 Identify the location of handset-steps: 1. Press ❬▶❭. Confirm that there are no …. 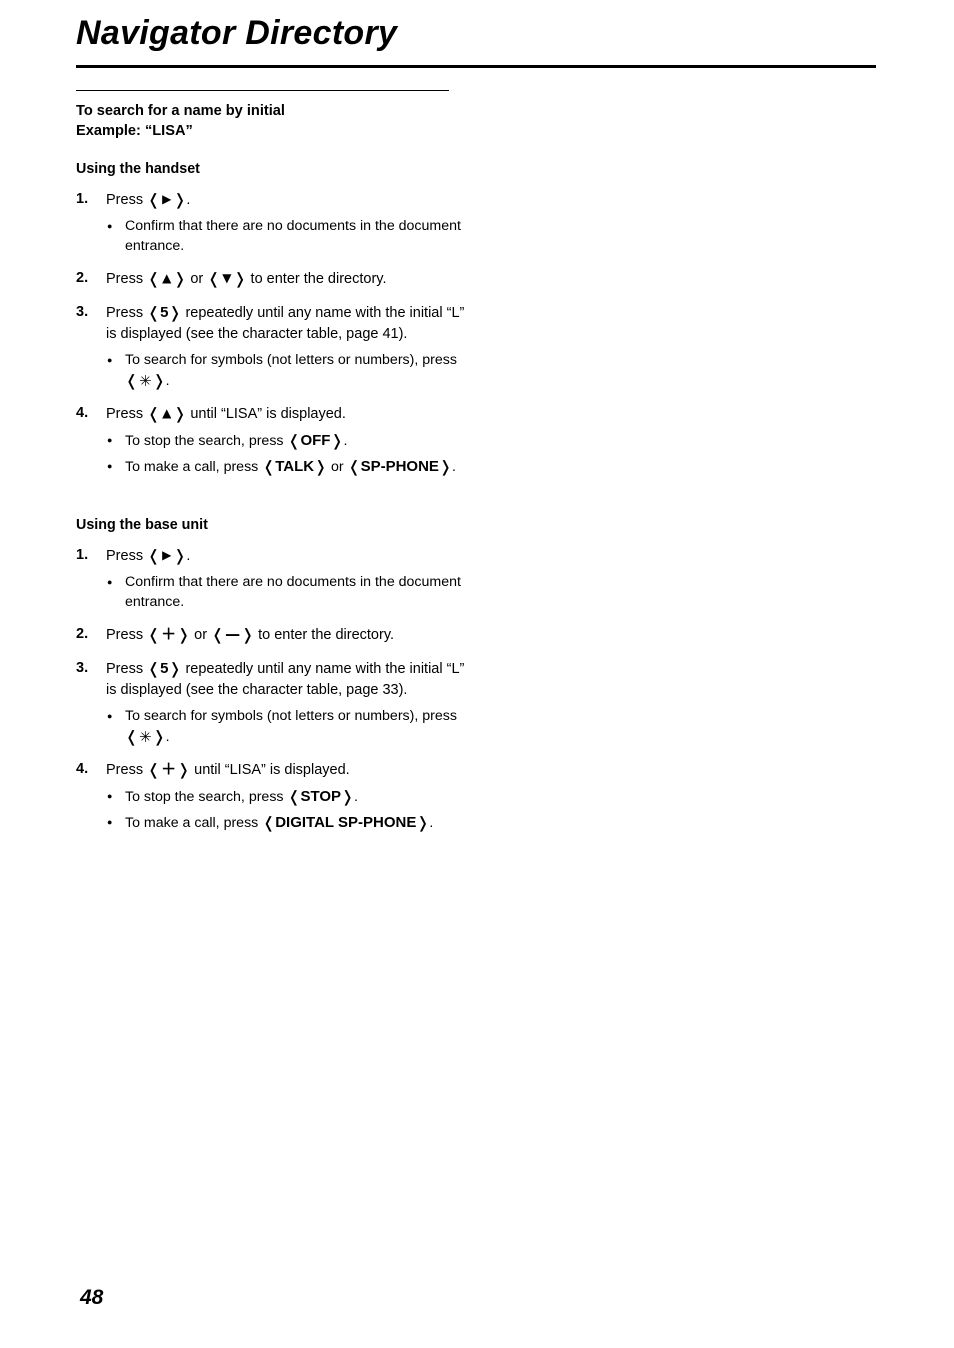
(276, 333).